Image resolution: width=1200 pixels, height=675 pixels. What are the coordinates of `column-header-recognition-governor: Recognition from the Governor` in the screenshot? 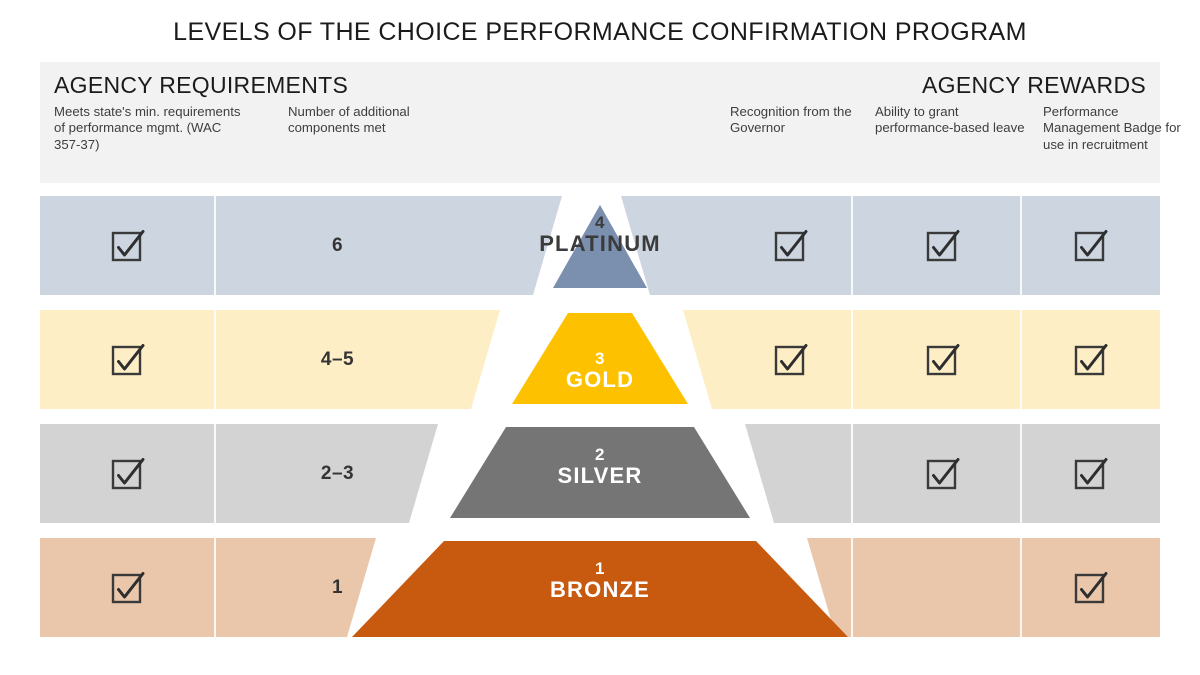 It's located at (791, 120).